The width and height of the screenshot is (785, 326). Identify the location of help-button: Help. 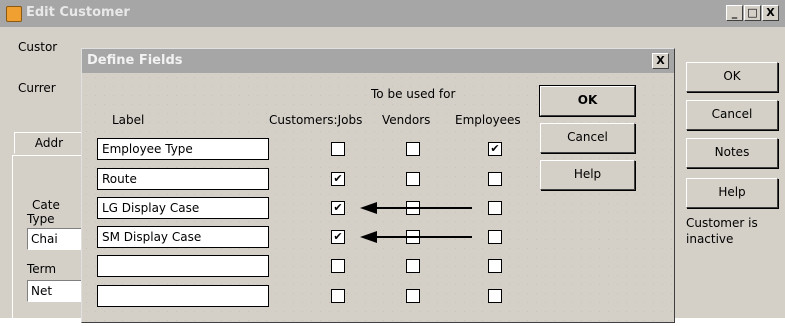
(732, 193).